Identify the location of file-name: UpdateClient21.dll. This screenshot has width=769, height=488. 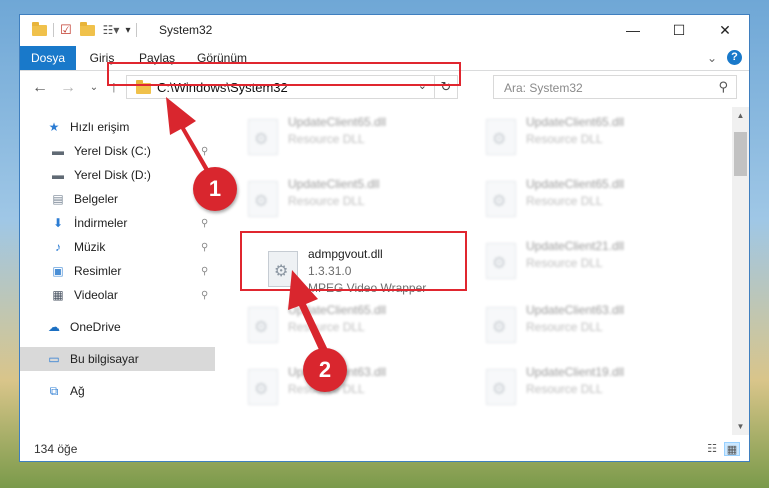
(575, 246).